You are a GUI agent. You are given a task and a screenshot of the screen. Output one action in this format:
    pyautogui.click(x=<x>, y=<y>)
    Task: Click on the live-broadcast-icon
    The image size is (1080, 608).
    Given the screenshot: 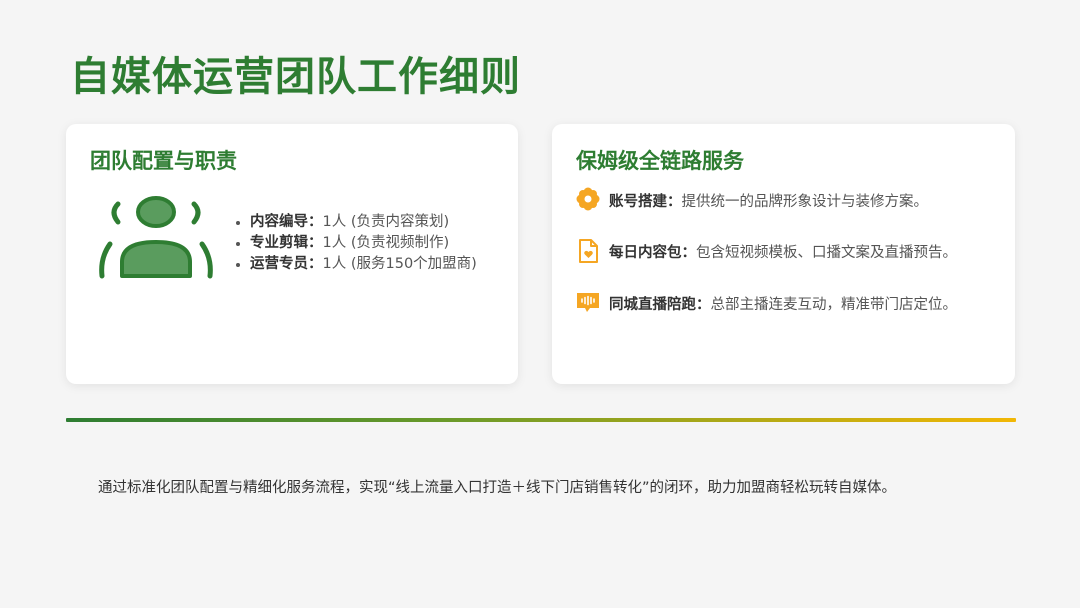 What is the action you would take?
    pyautogui.click(x=588, y=302)
    